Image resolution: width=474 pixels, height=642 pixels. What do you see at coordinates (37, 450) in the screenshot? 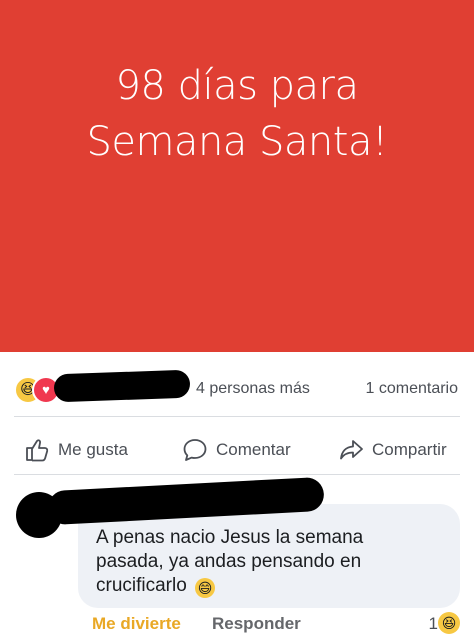
I see `thumbs-up-icon` at bounding box center [37, 450].